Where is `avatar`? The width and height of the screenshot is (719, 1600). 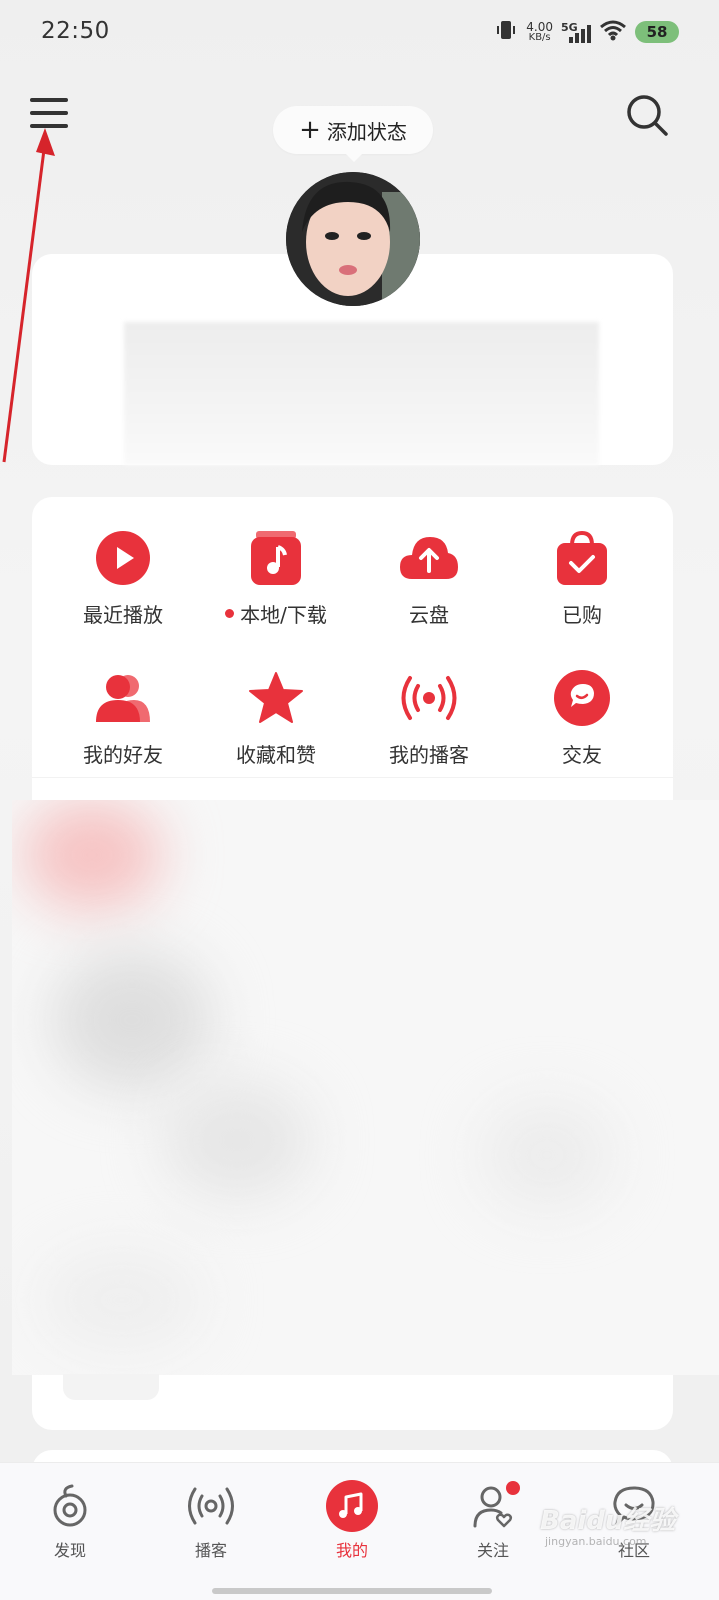
avatar is located at coordinates (353, 239).